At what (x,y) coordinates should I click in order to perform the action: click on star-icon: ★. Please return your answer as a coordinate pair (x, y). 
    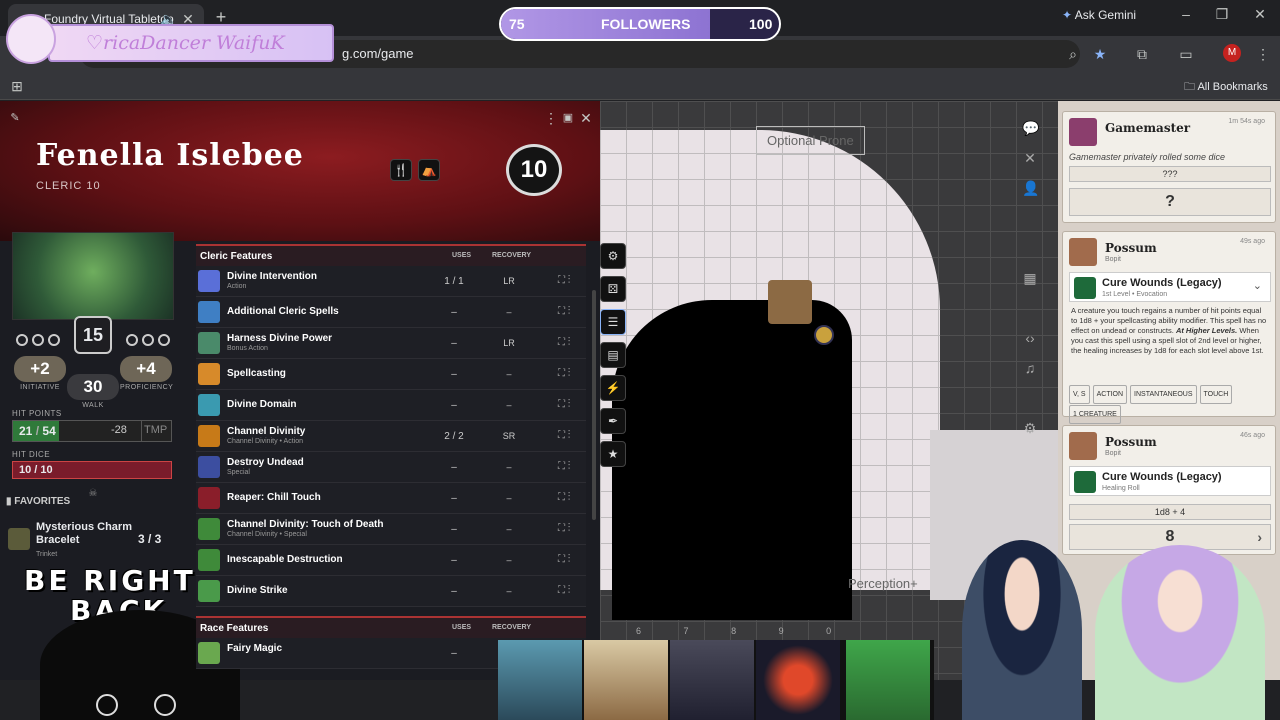
    Looking at the image, I should click on (613, 454).